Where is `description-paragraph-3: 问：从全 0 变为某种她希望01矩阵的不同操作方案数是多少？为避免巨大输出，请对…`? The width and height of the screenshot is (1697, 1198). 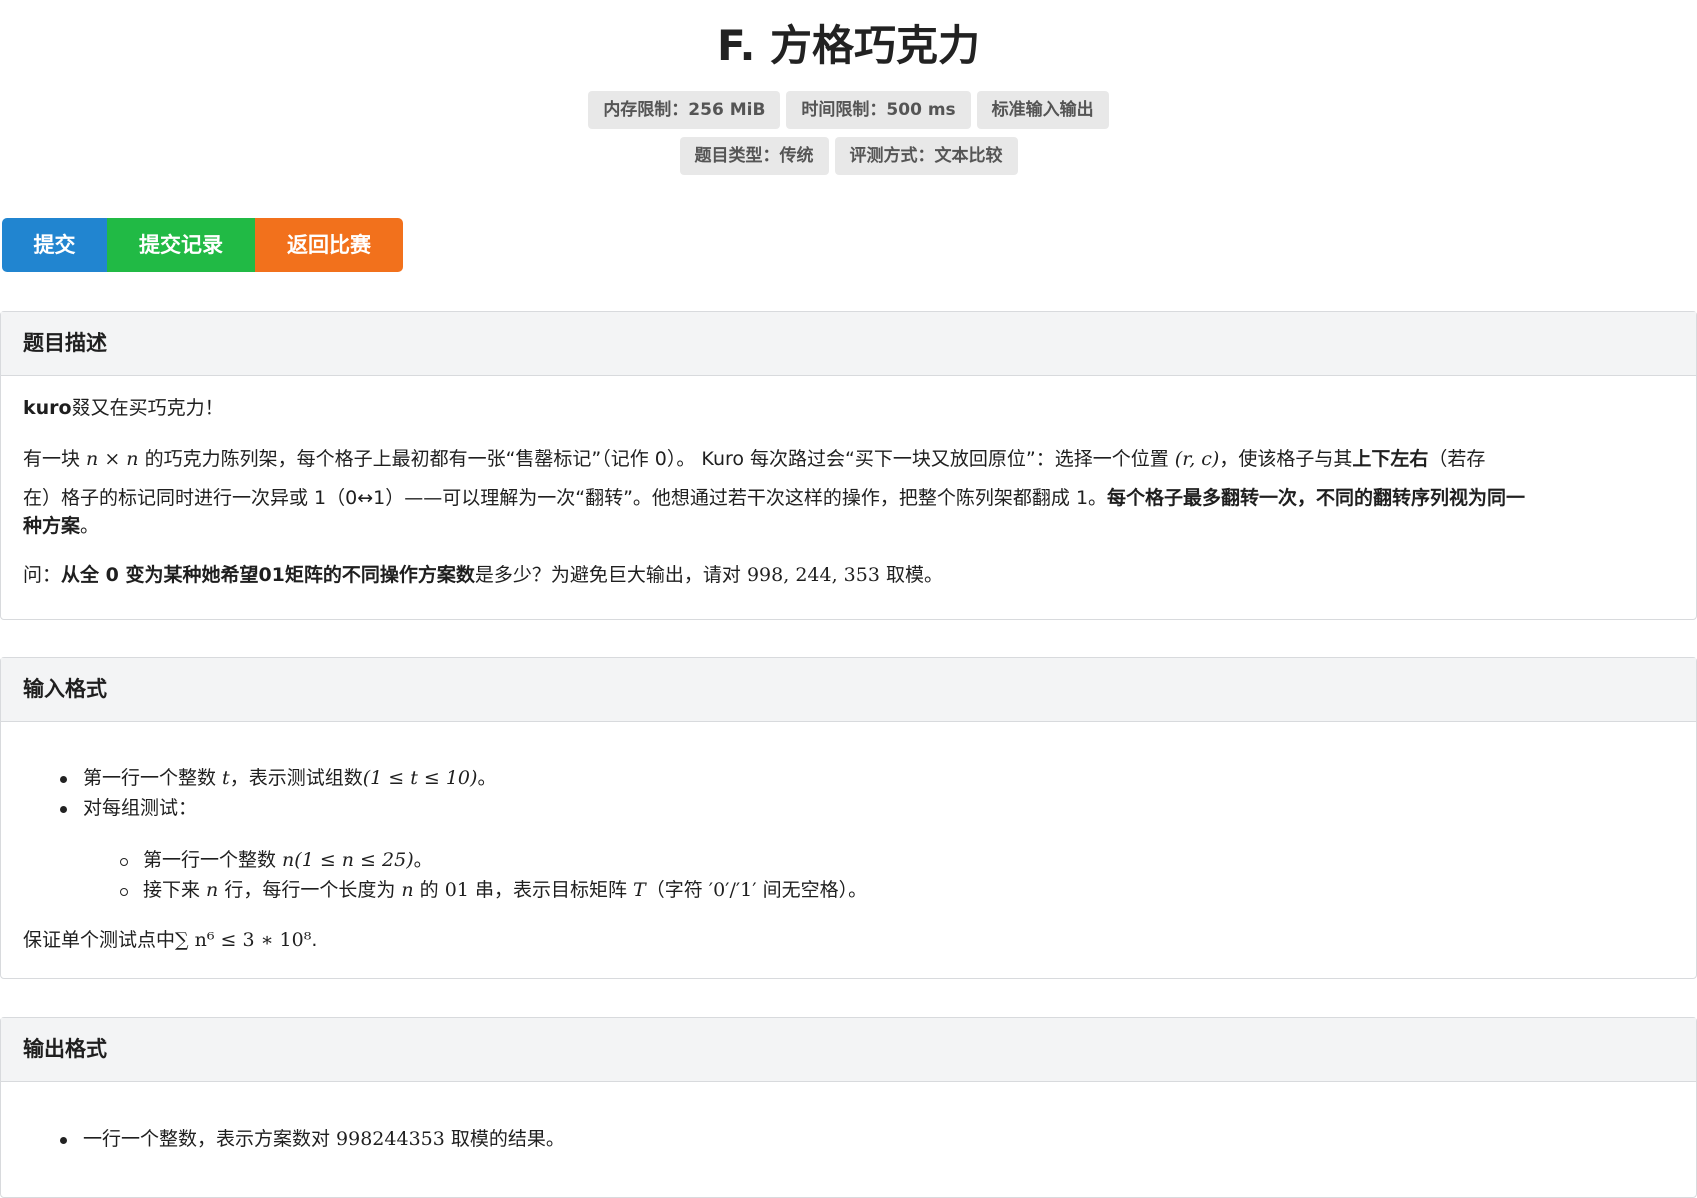 description-paragraph-3: 问：从全 0 变为某种她希望01矩阵的不同操作方案数是多少？为避免巨大输出，请对… is located at coordinates (483, 575).